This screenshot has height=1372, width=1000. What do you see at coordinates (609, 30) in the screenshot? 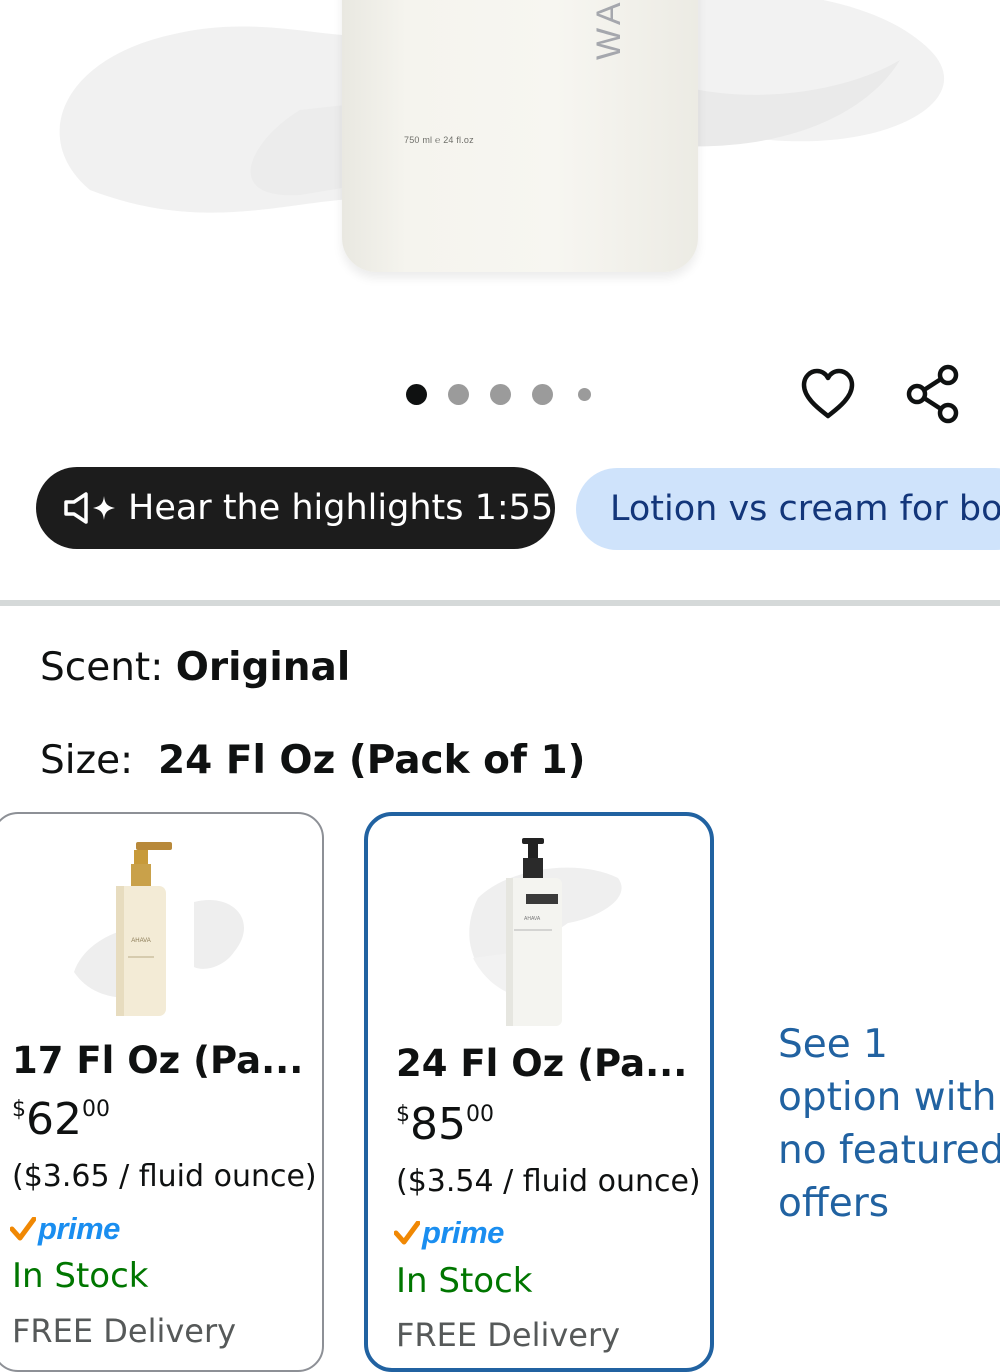
I see `bottle-brand-text: WA` at bounding box center [609, 30].